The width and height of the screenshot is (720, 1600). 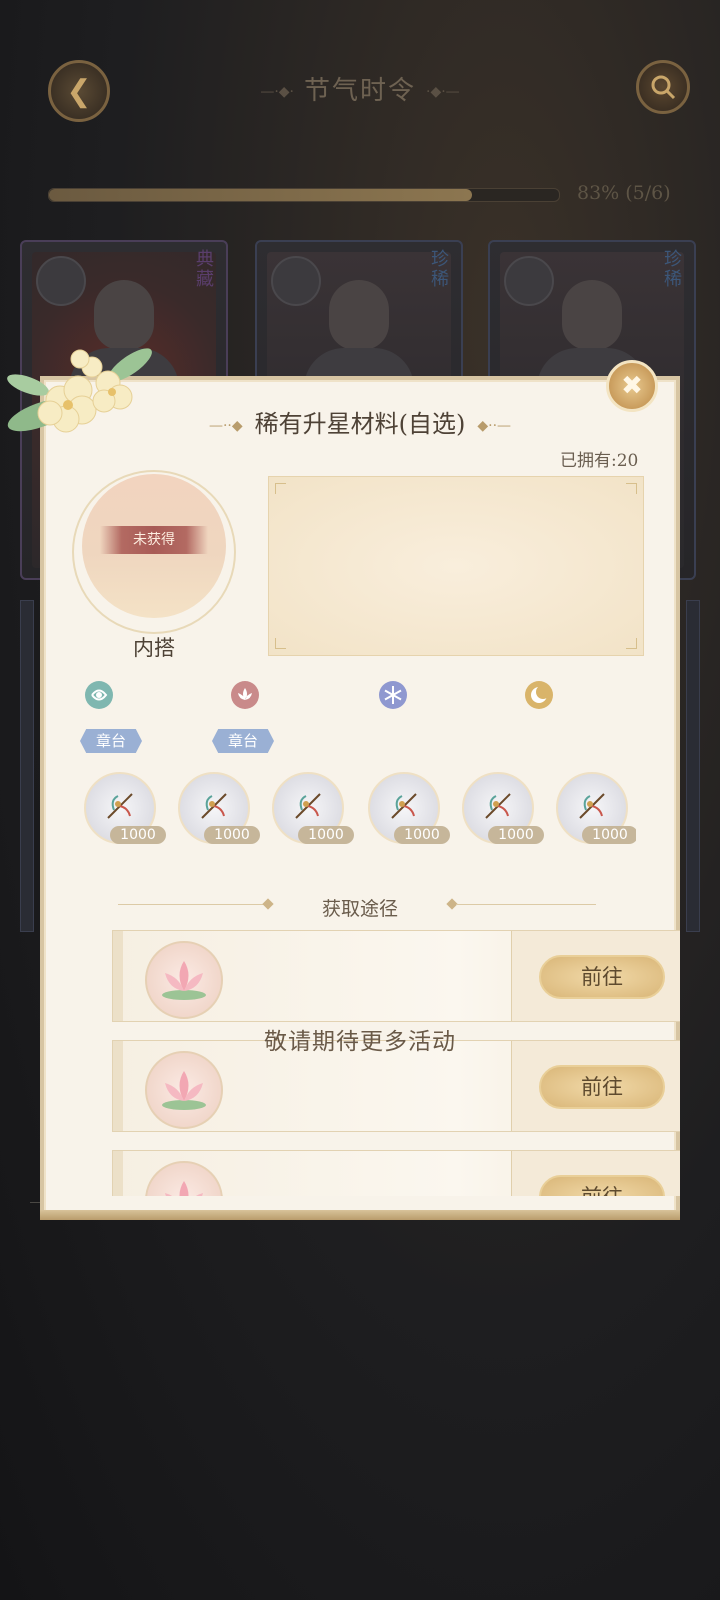 I want to click on top-bar: ❮ —·◆· 节气时令 ·◆·—, so click(x=360, y=90).